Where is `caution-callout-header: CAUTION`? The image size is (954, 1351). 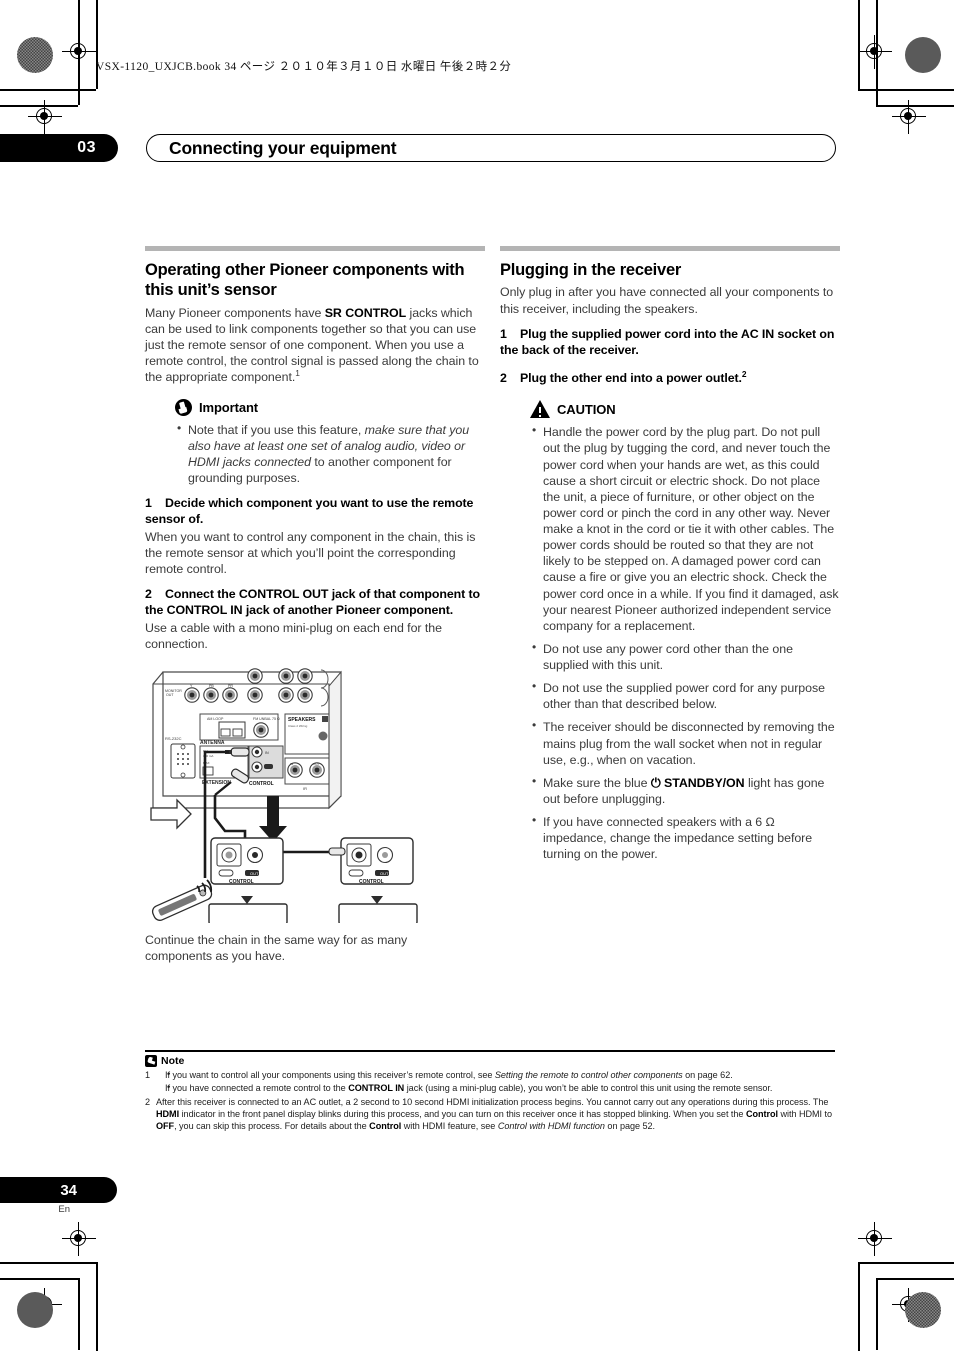 caution-callout-header: CAUTION is located at coordinates (685, 409).